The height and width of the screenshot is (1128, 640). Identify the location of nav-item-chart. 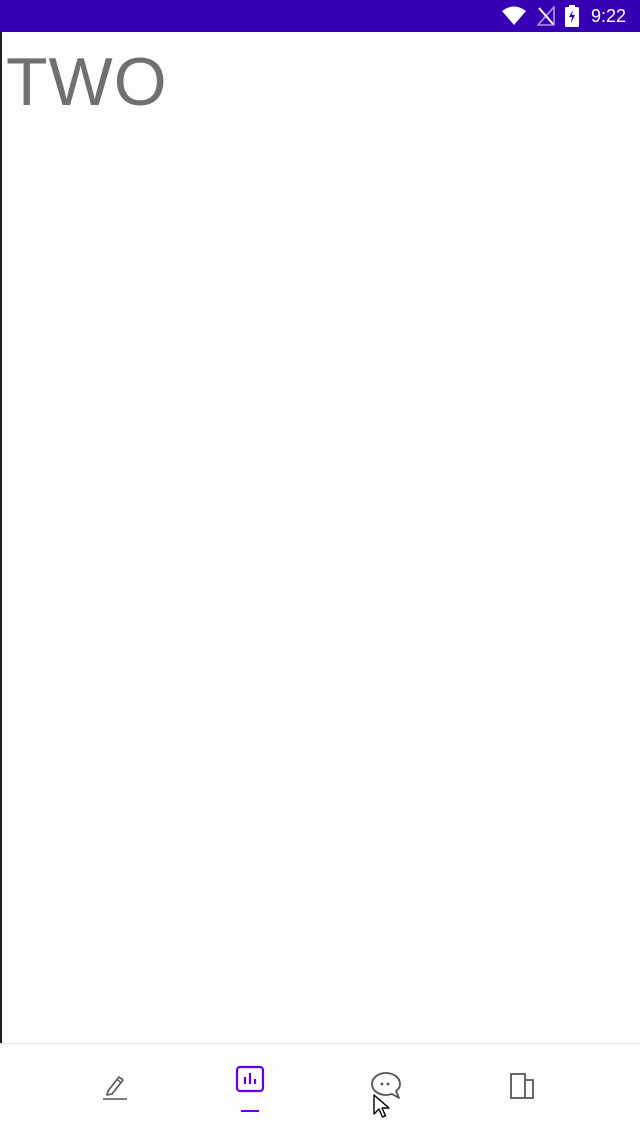
(250, 1086).